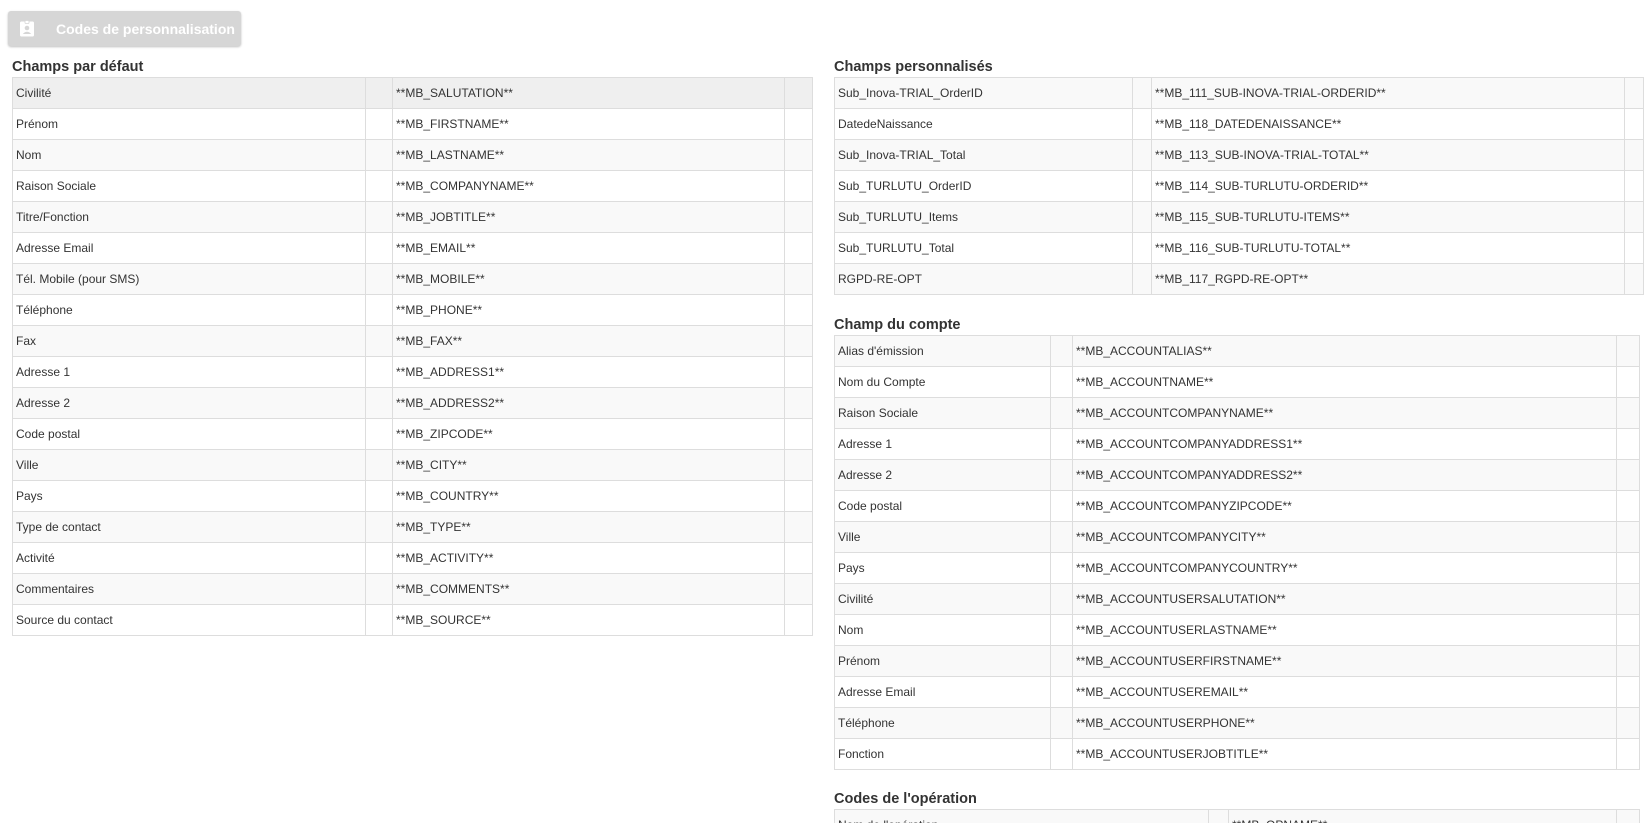  What do you see at coordinates (1237, 692) in the screenshot?
I see `table-row: Adresse Email **MB_ACCOUNTUSEREMAIL**` at bounding box center [1237, 692].